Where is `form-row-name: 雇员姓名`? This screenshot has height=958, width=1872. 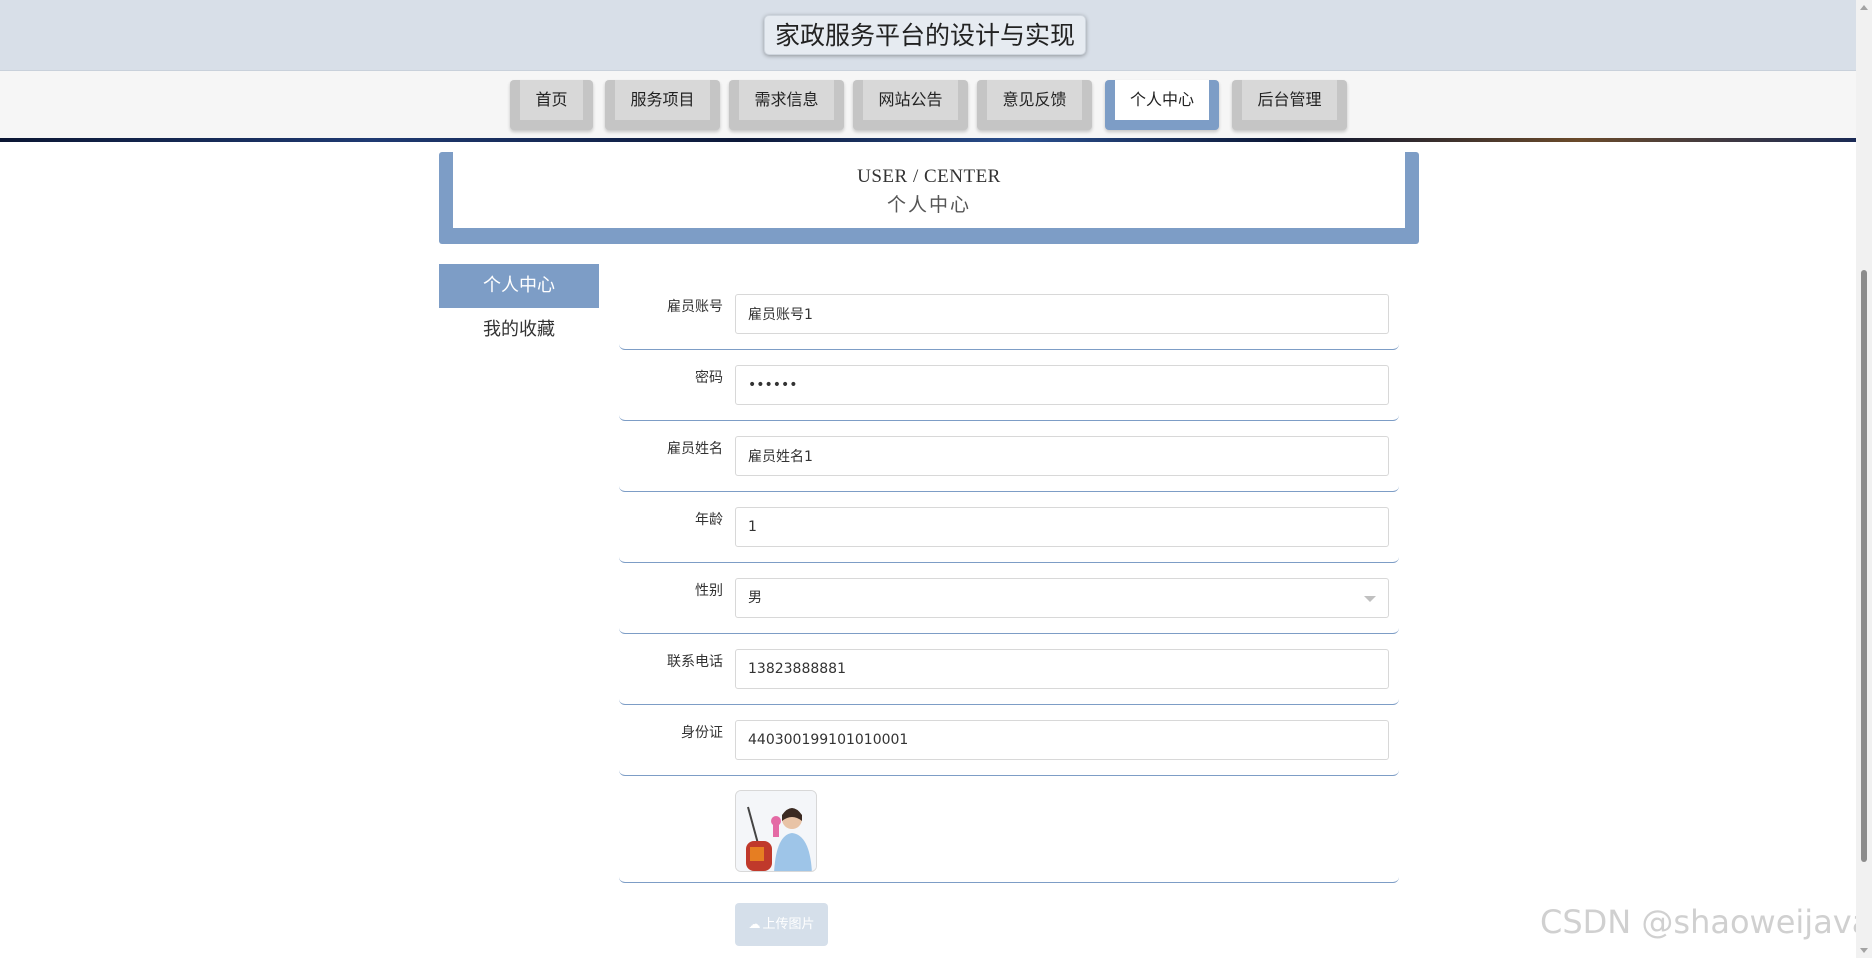
form-row-name: 雇员姓名 is located at coordinates (1009, 456).